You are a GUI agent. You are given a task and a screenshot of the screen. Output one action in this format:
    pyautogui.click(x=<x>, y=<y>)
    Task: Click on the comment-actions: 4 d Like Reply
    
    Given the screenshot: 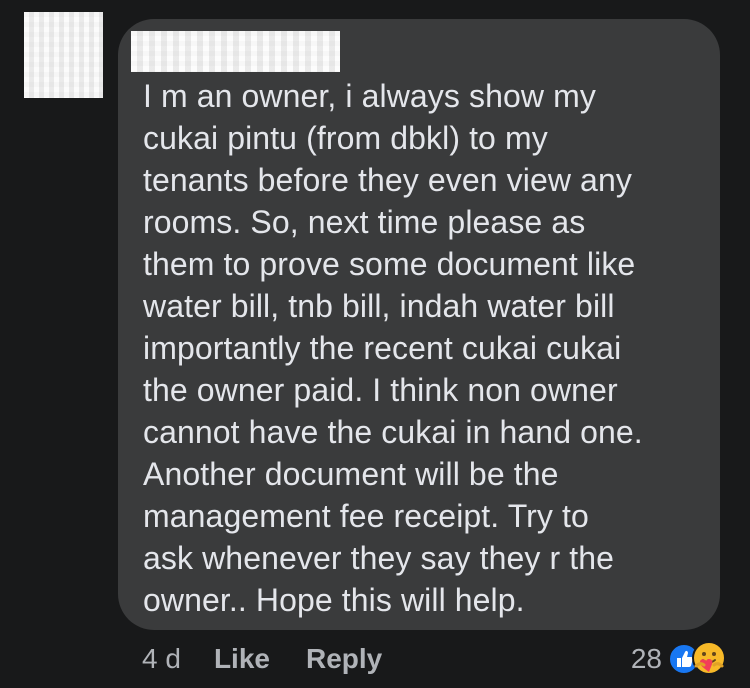 What is the action you would take?
    pyautogui.click(x=262, y=659)
    